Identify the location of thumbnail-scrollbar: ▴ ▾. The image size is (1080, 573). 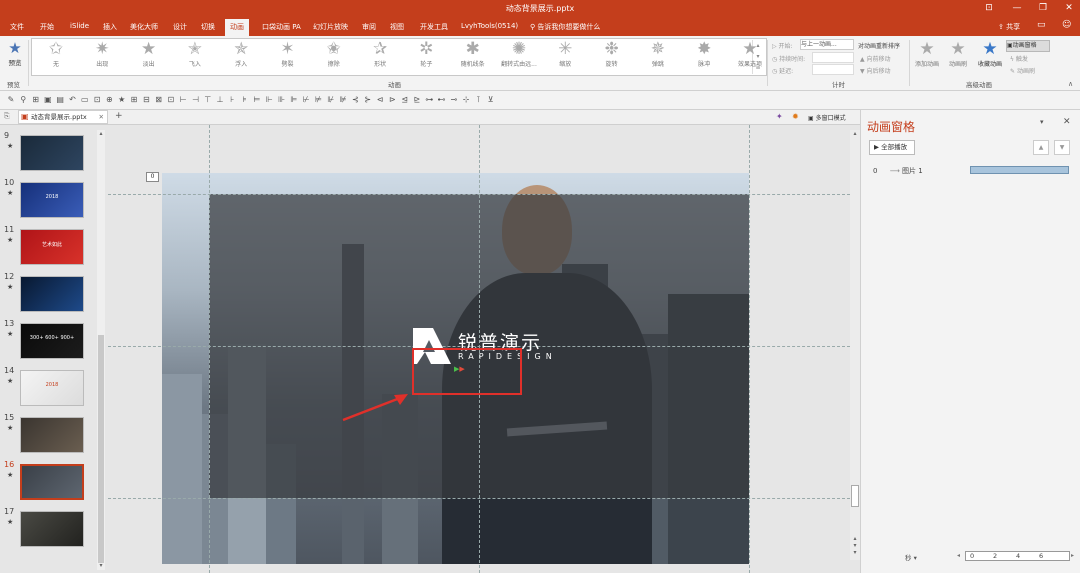
(101, 350).